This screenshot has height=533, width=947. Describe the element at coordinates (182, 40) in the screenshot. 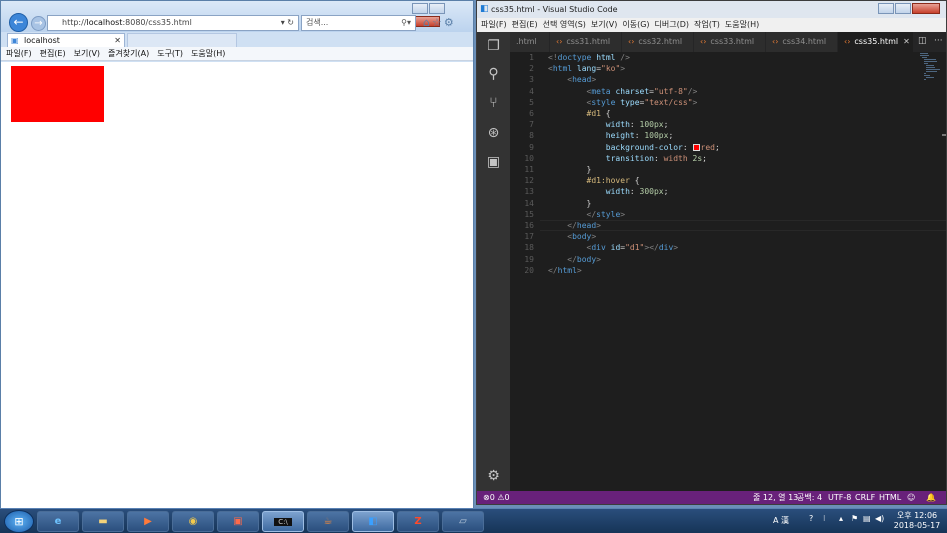

I see `ie-new-tab` at that location.